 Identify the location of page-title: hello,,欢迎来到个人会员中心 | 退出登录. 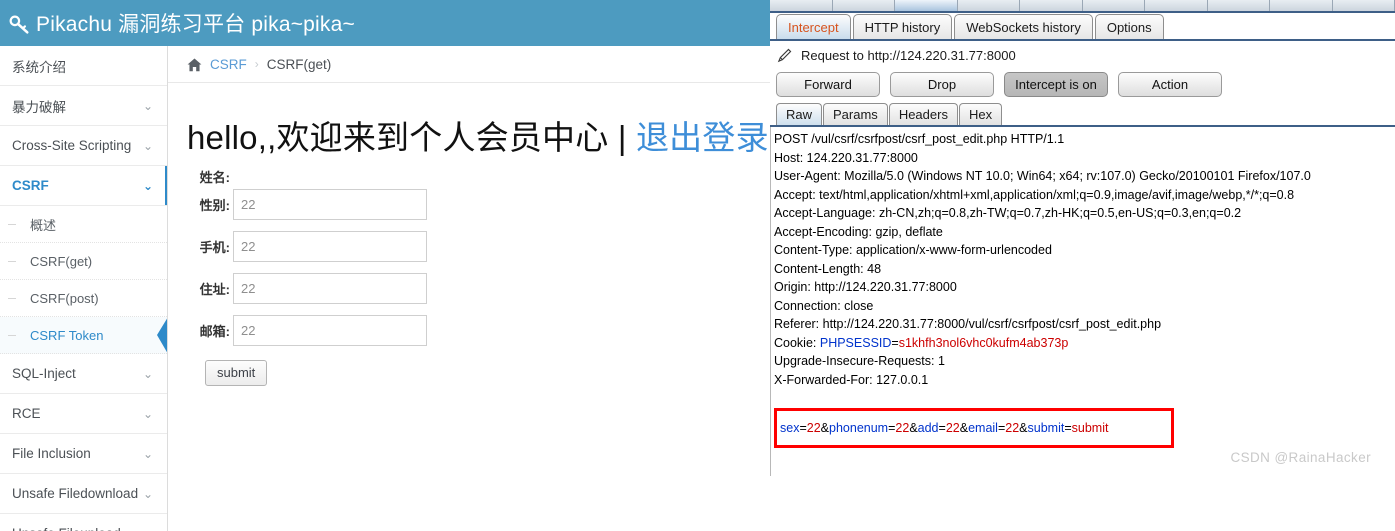
(478, 135).